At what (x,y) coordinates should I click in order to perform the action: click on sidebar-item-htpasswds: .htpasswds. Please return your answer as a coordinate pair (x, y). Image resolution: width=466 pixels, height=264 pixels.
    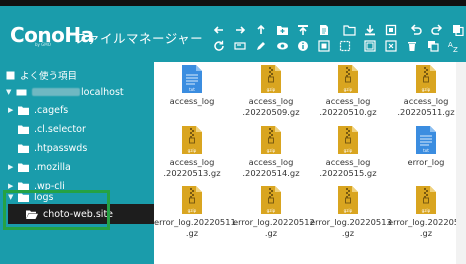
    Looking at the image, I should click on (52, 148).